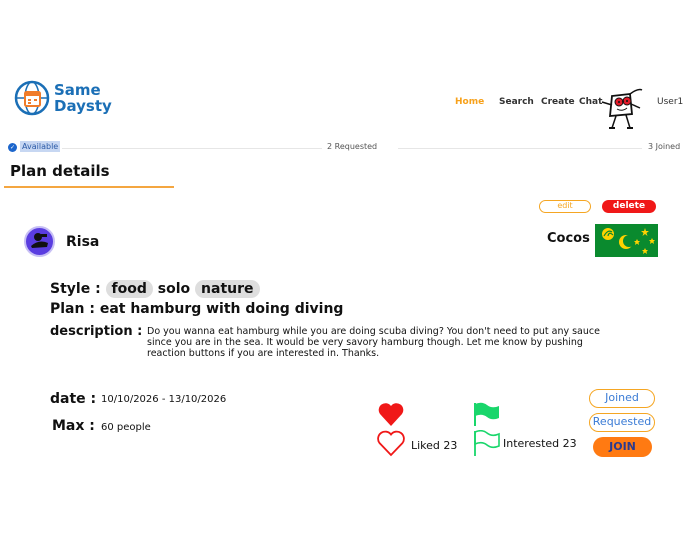 This screenshot has width=690, height=540. Describe the element at coordinates (60, 171) in the screenshot. I see `page-title: Plan details` at that location.